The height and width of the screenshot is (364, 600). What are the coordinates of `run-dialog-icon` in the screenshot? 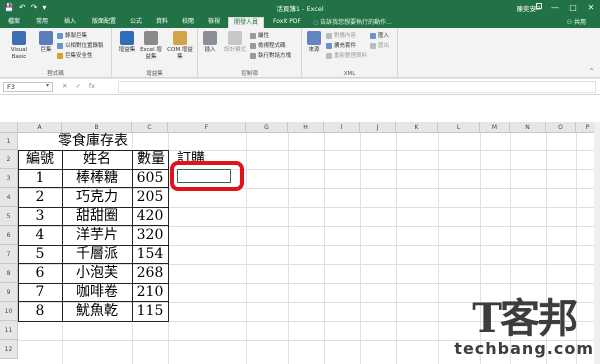 It's located at (253, 56).